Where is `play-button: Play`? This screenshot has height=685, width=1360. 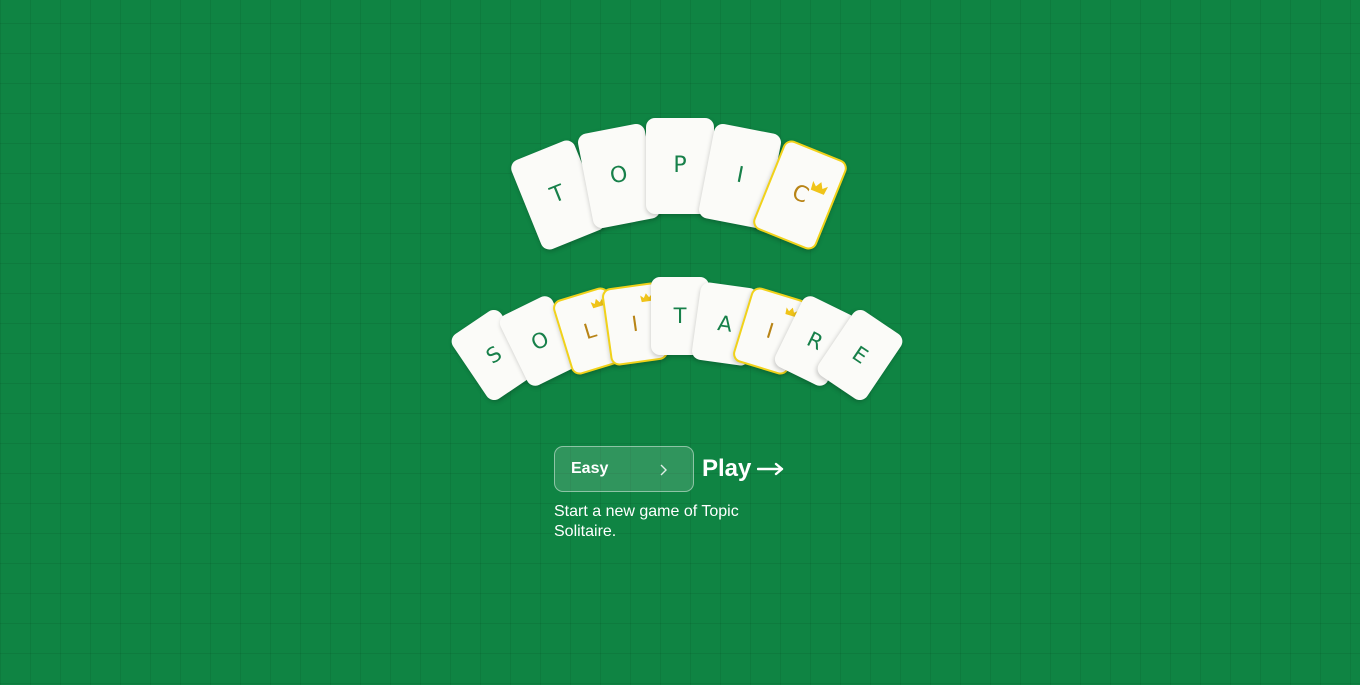 play-button: Play is located at coordinates (743, 469).